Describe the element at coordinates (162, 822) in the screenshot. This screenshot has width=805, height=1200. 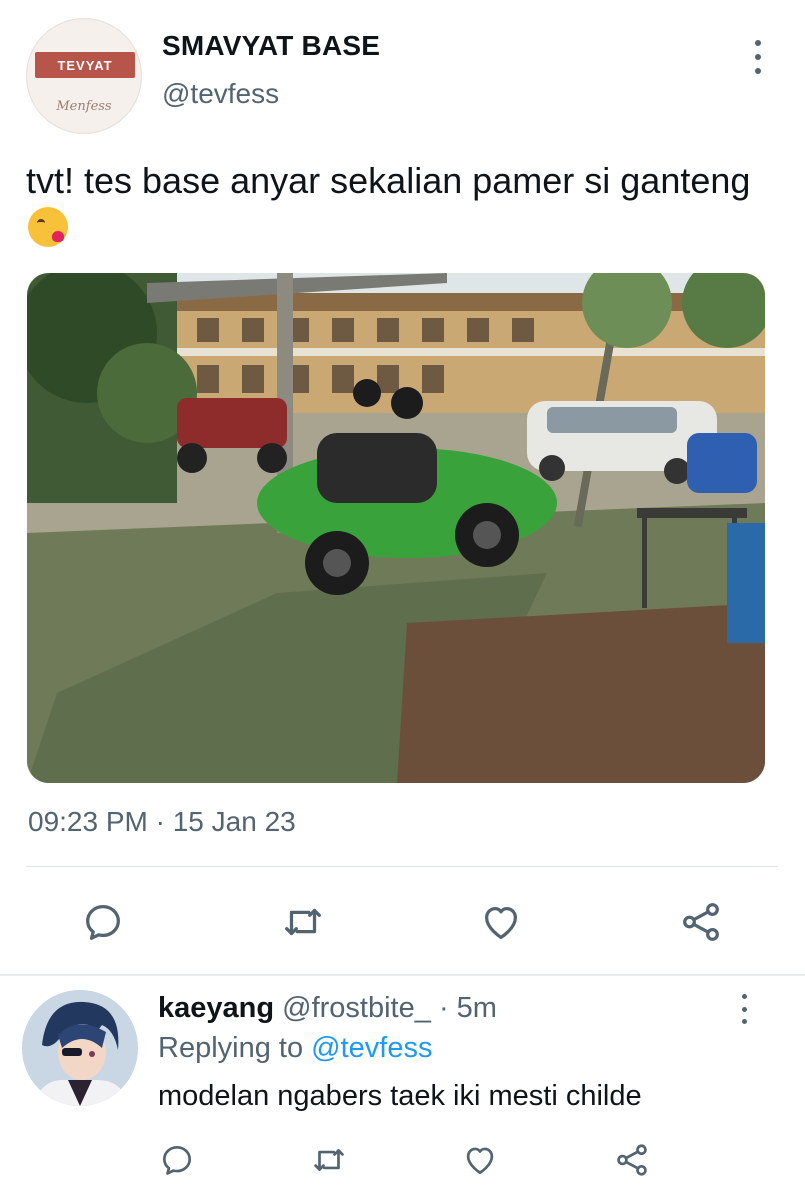
I see `tweet-timestamp: 09:23 PM · 15 Jan 23` at that location.